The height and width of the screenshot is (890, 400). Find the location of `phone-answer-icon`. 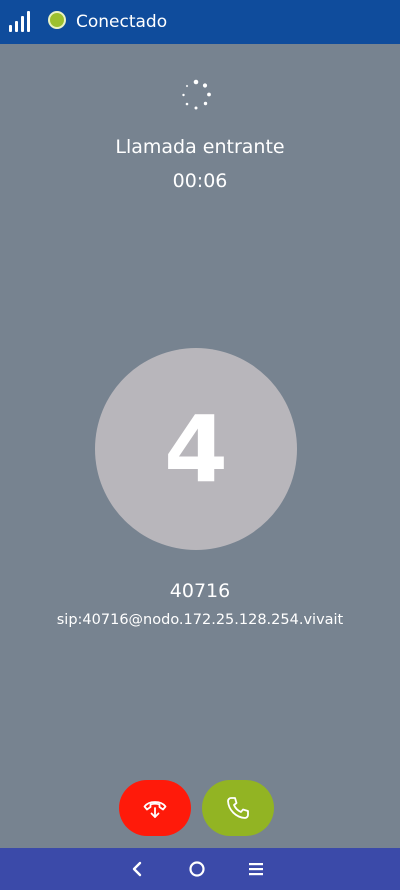

phone-answer-icon is located at coordinates (238, 808).